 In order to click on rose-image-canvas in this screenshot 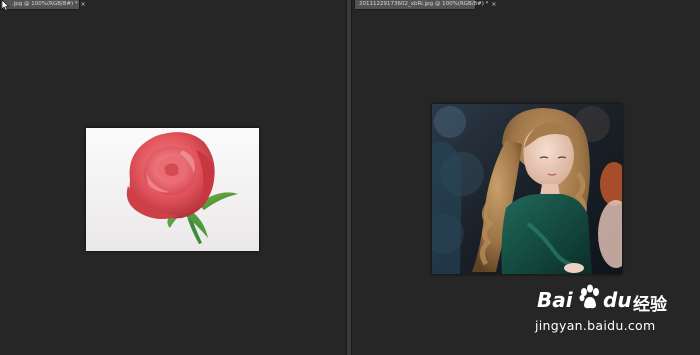, I will do `click(172, 189)`.